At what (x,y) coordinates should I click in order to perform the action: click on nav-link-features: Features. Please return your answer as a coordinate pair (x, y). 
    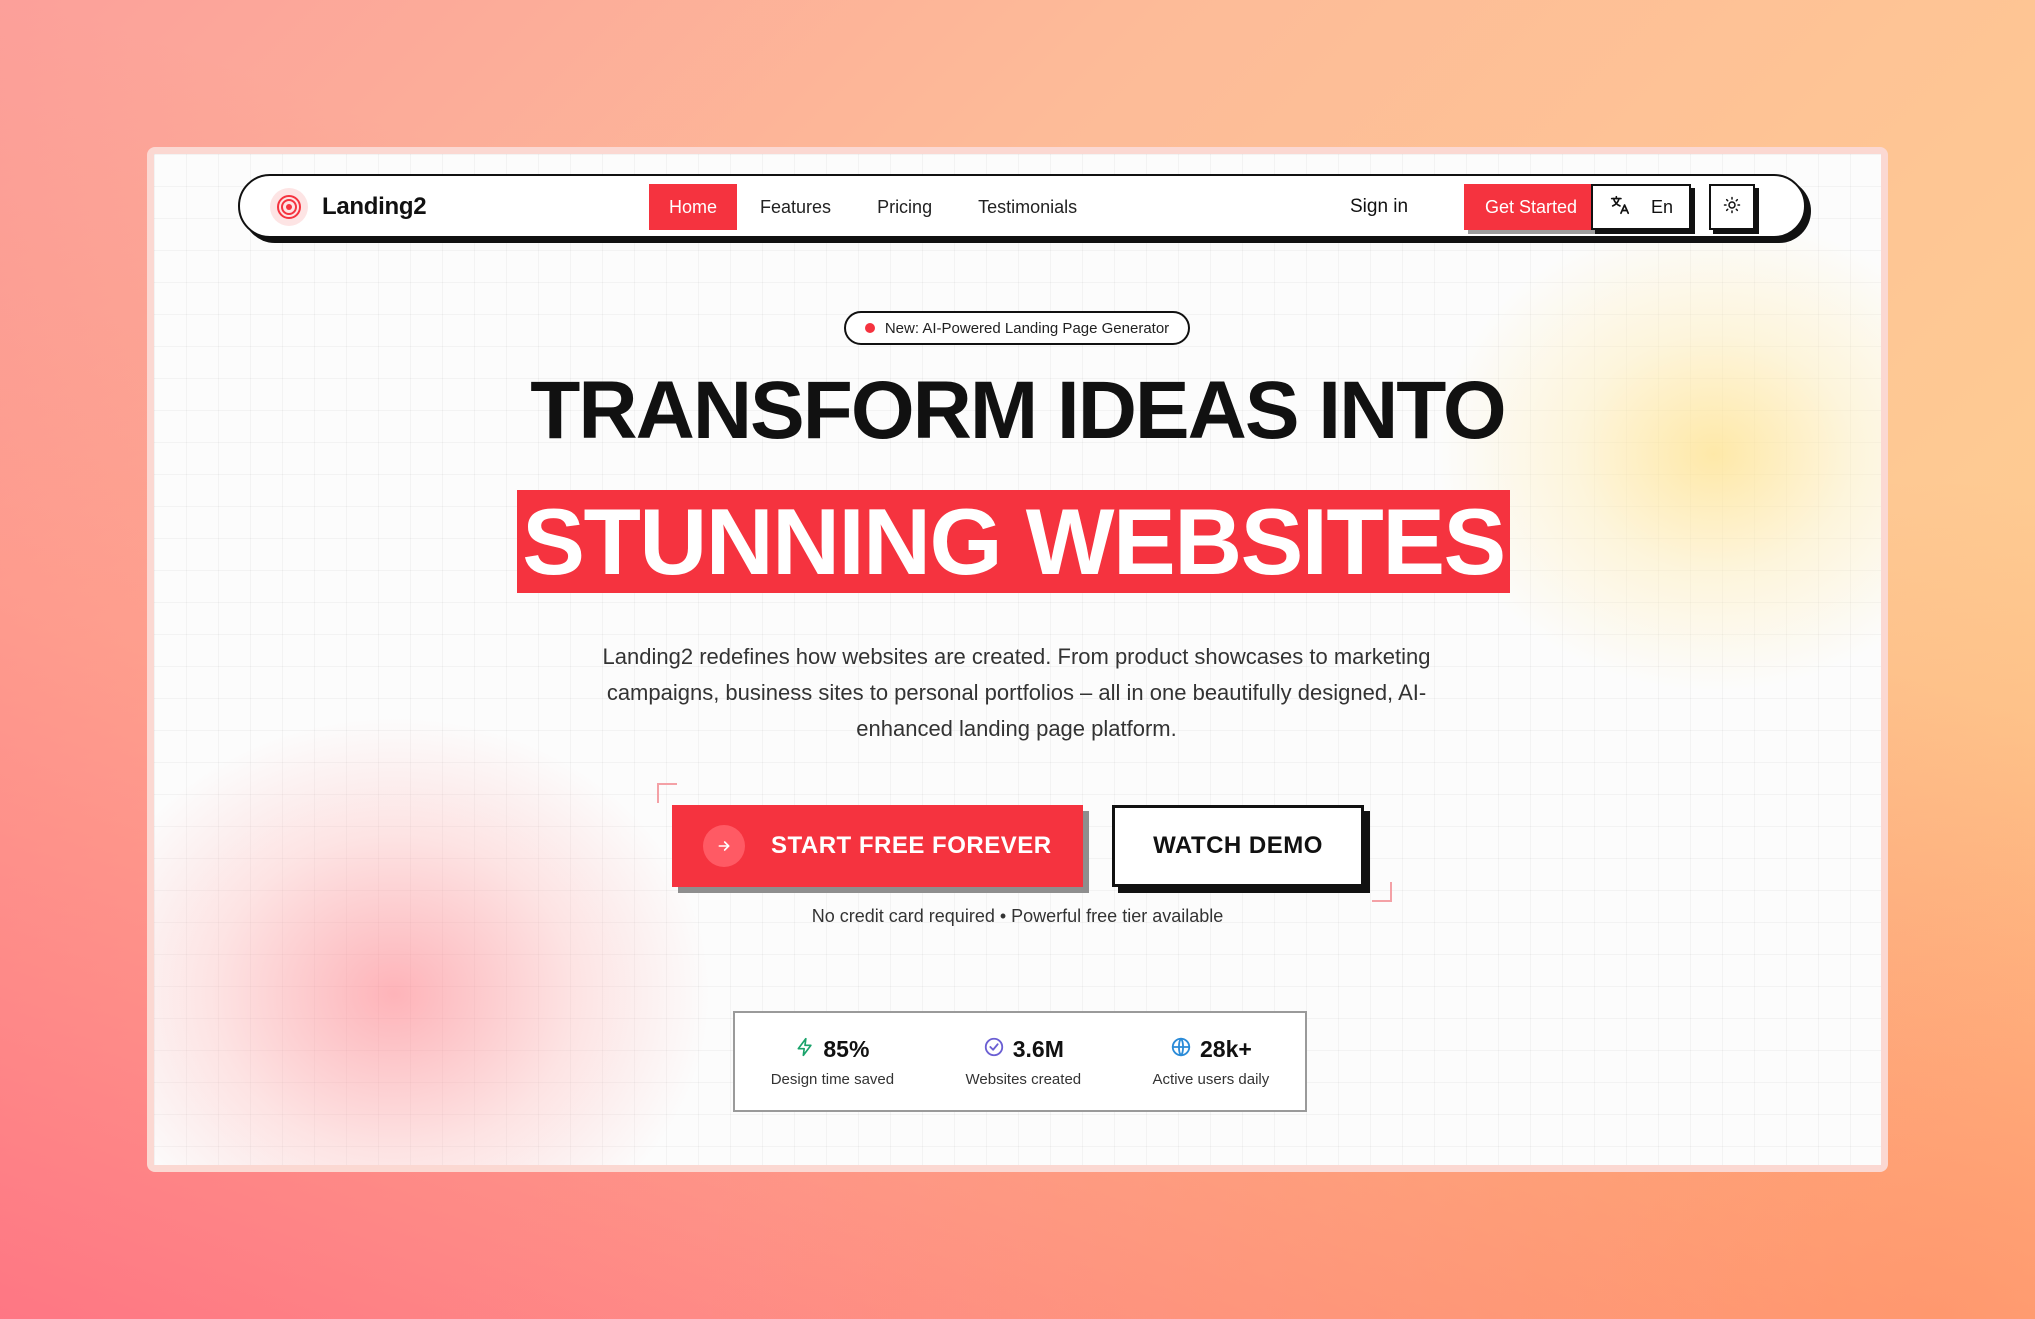
    Looking at the image, I should click on (795, 207).